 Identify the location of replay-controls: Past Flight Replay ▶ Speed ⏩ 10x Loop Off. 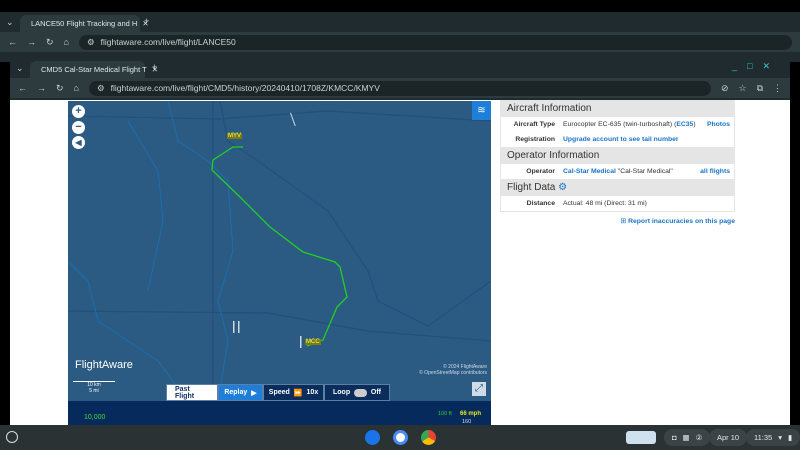
(278, 392).